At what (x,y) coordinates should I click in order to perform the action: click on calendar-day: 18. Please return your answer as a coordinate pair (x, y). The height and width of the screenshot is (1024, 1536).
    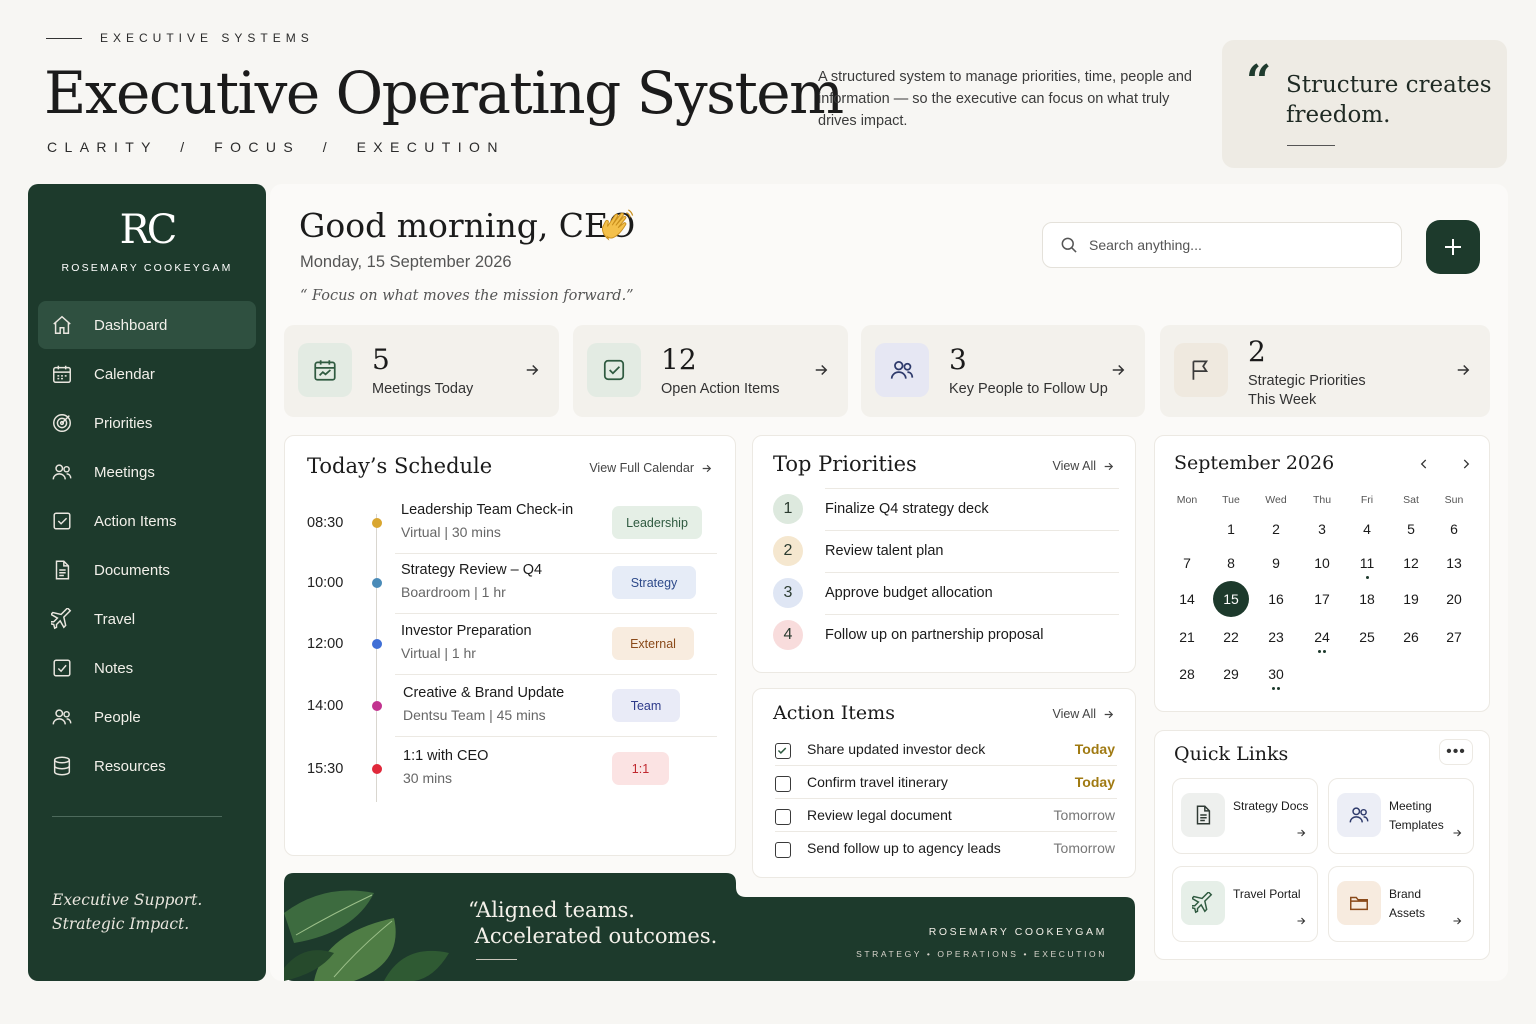
    Looking at the image, I should click on (1367, 599).